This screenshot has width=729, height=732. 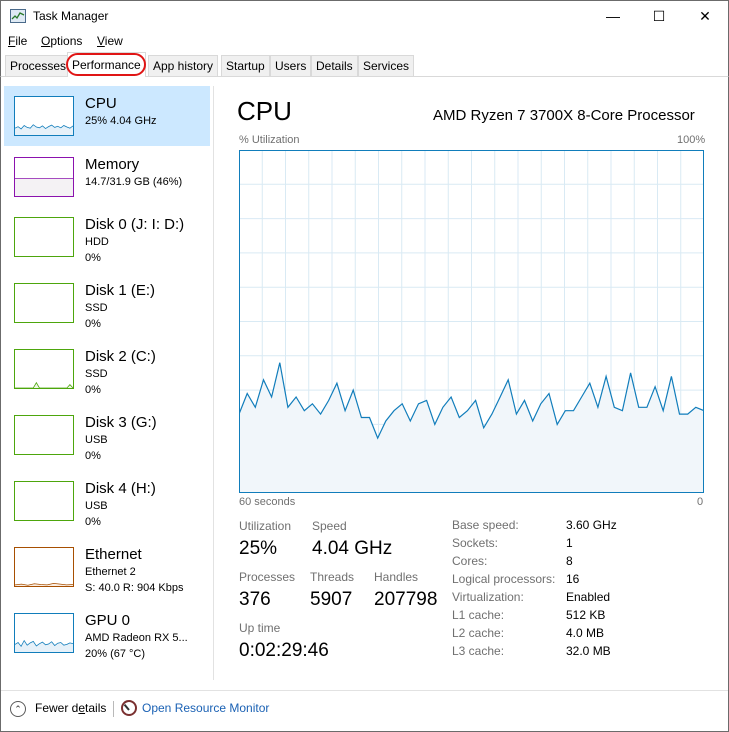 I want to click on fewer-details-link: Fewer details, so click(x=70, y=708).